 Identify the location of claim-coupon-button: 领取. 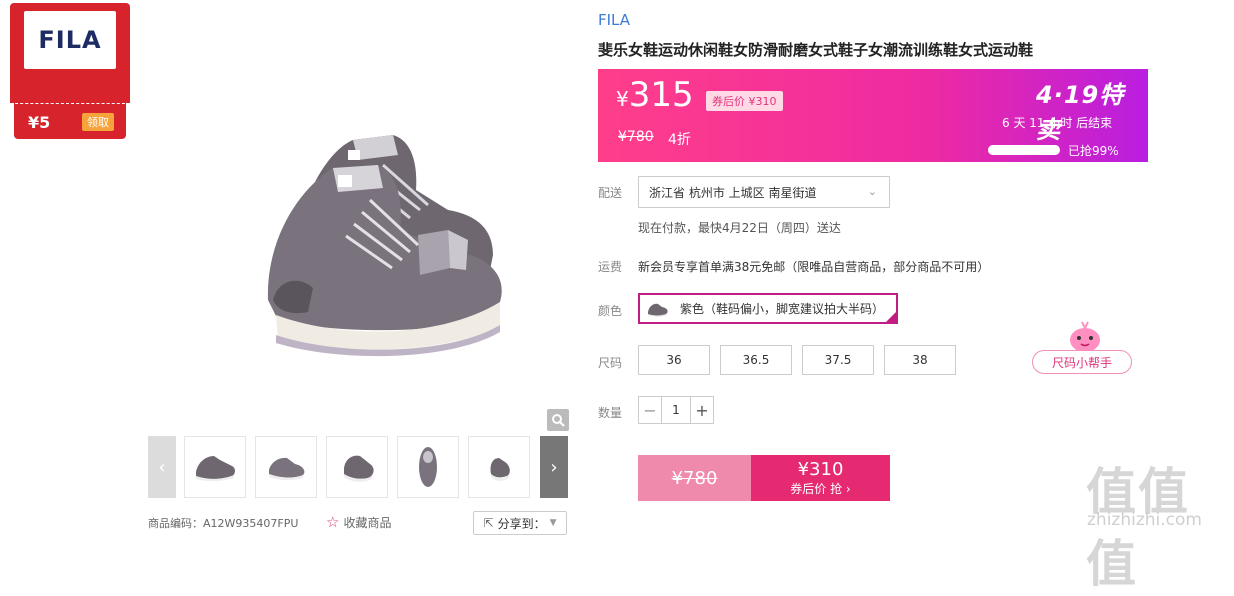
(98, 122).